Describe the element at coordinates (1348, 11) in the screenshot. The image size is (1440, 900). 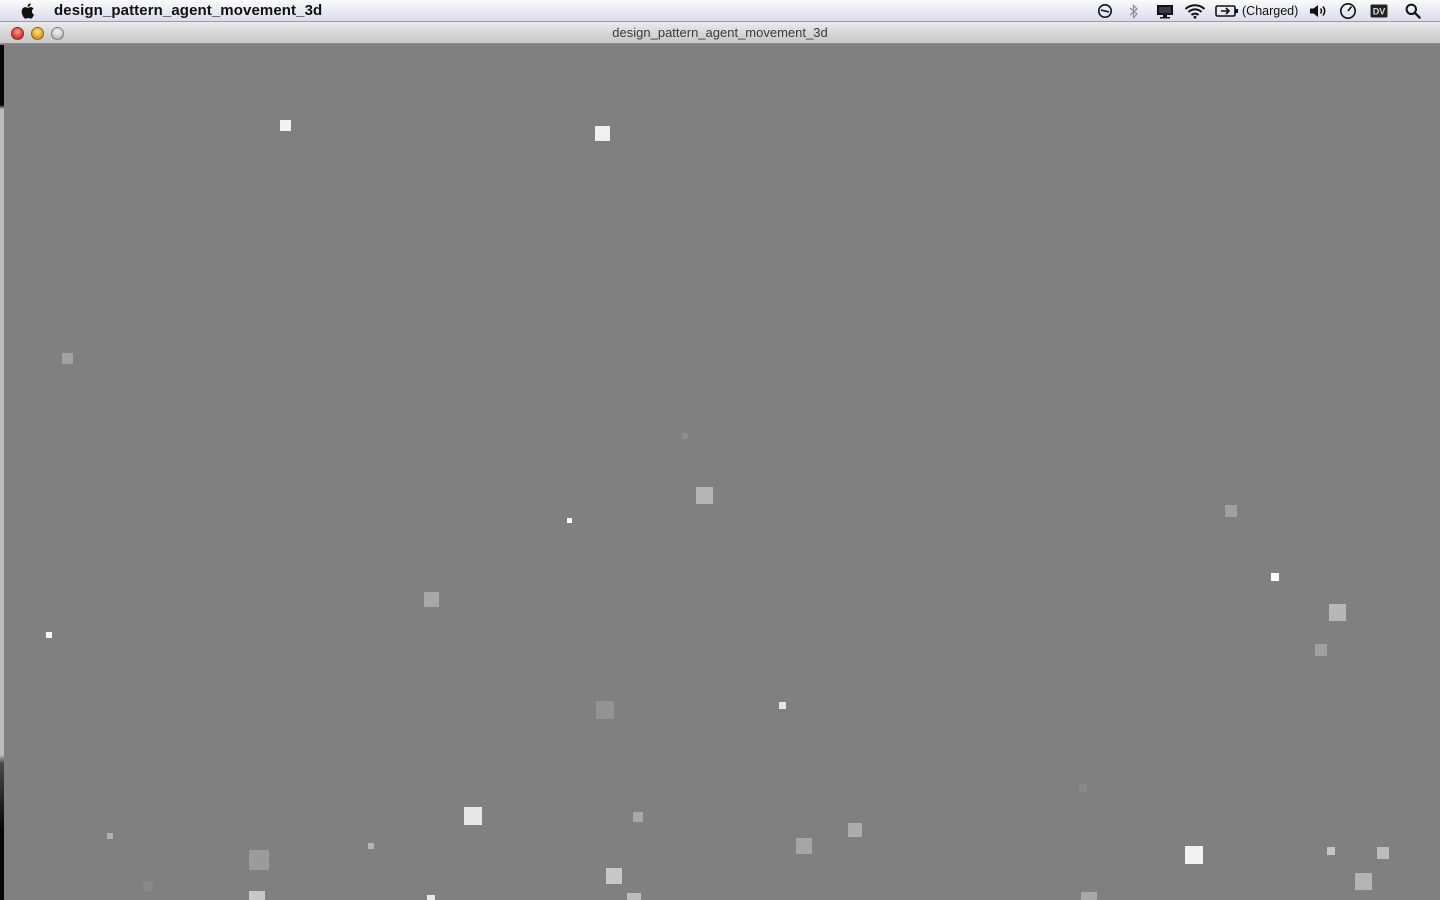
I see `time-machine-icon` at that location.